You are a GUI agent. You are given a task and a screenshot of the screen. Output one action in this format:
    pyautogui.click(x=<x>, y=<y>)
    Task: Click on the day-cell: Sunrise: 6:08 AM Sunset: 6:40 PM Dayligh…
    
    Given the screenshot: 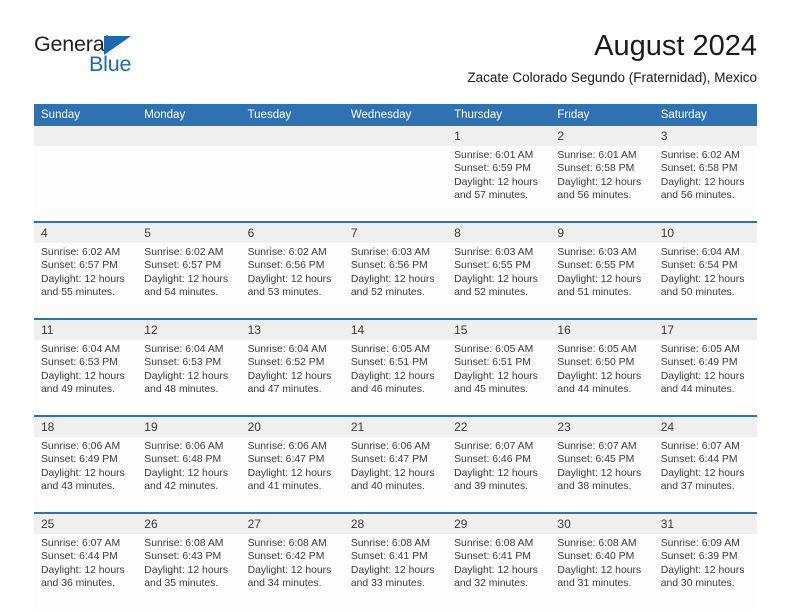 What is the action you would take?
    pyautogui.click(x=602, y=571)
    